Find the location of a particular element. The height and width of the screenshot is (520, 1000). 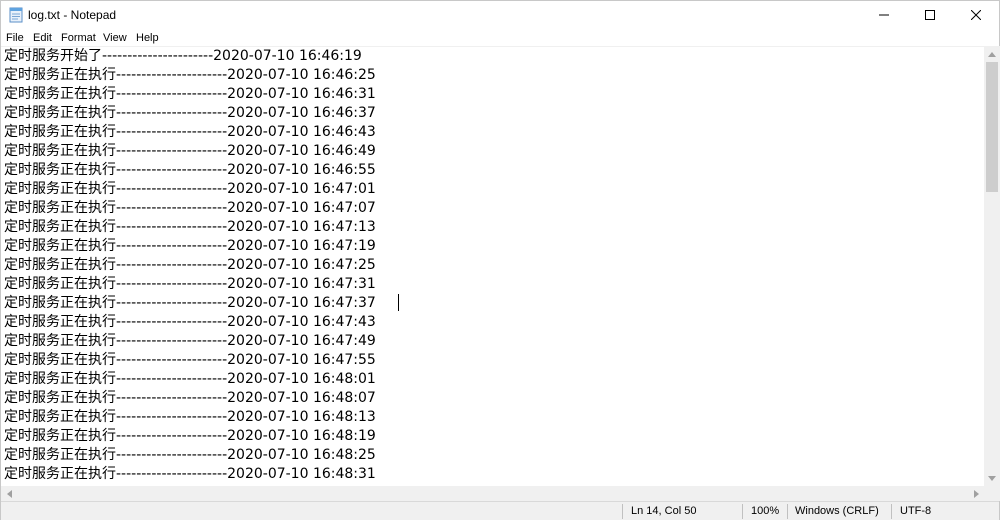

close-icon is located at coordinates (976, 15).